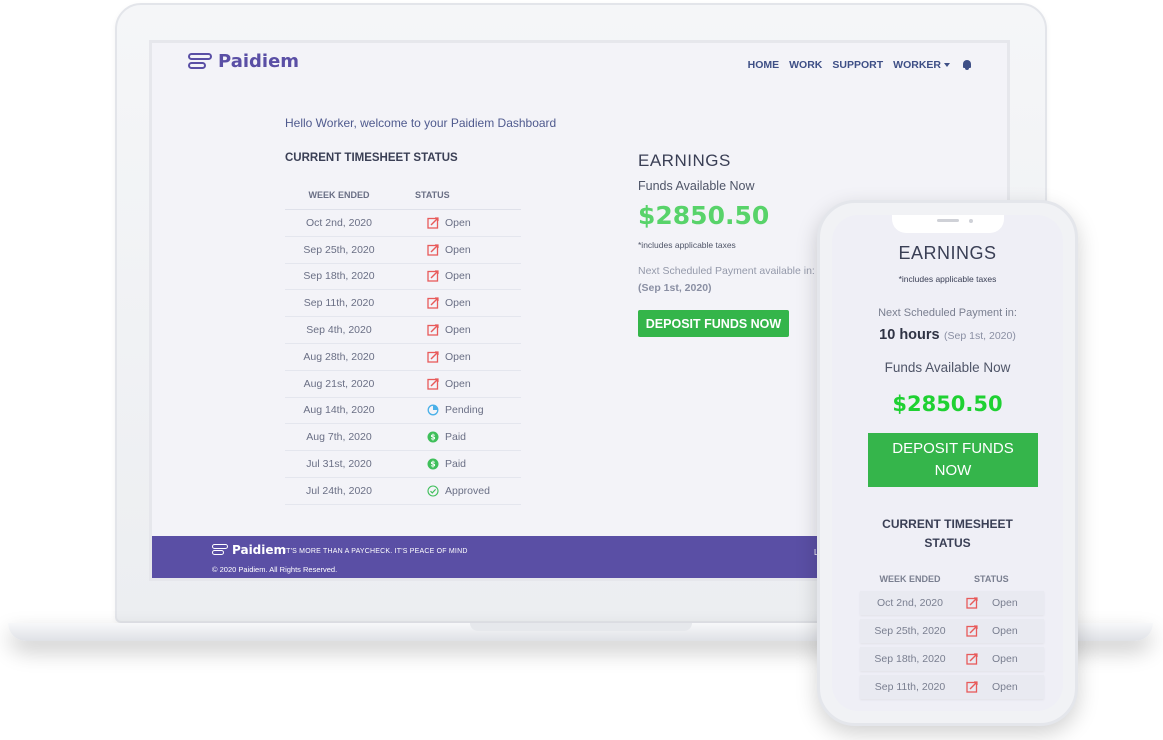 This screenshot has height=740, width=1163. I want to click on status-cell: Approved, so click(457, 491).